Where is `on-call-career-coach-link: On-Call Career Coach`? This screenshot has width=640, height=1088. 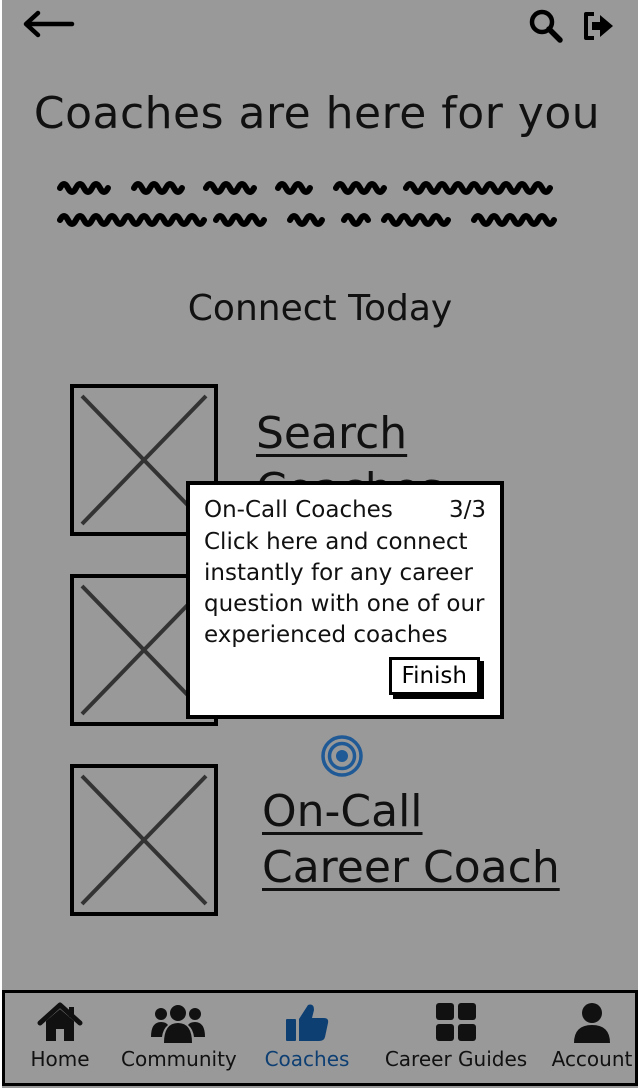
on-call-career-coach-link: On-Call Career Coach is located at coordinates (427, 840).